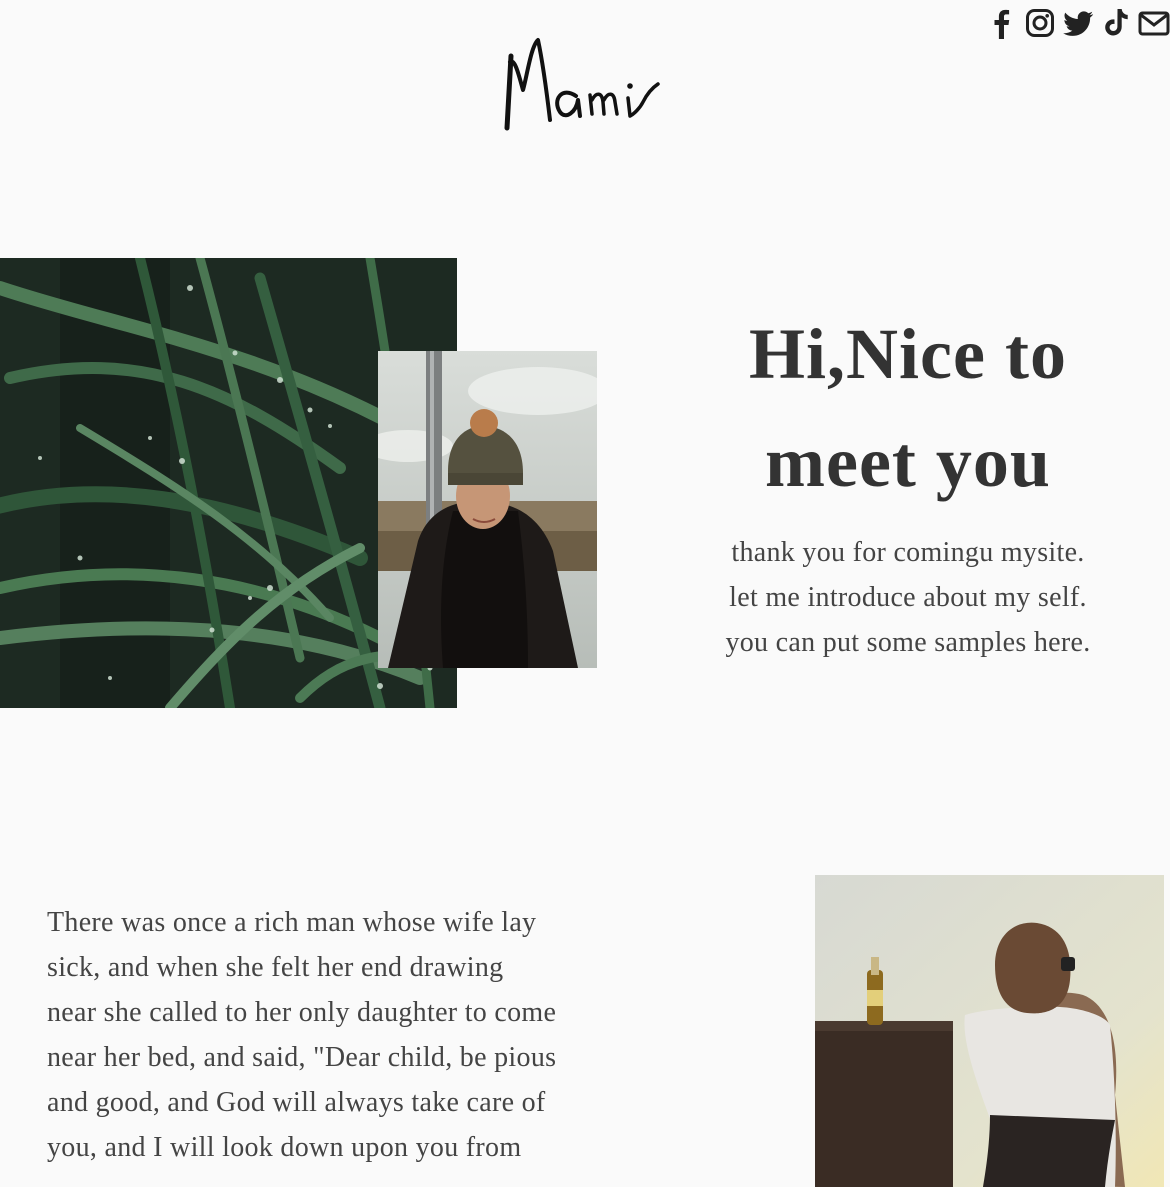  I want to click on sunset-photo, so click(989, 1031).